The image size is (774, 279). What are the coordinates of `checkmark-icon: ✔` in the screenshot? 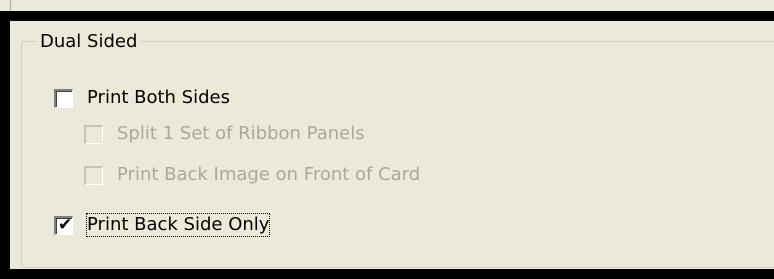 It's located at (65, 224).